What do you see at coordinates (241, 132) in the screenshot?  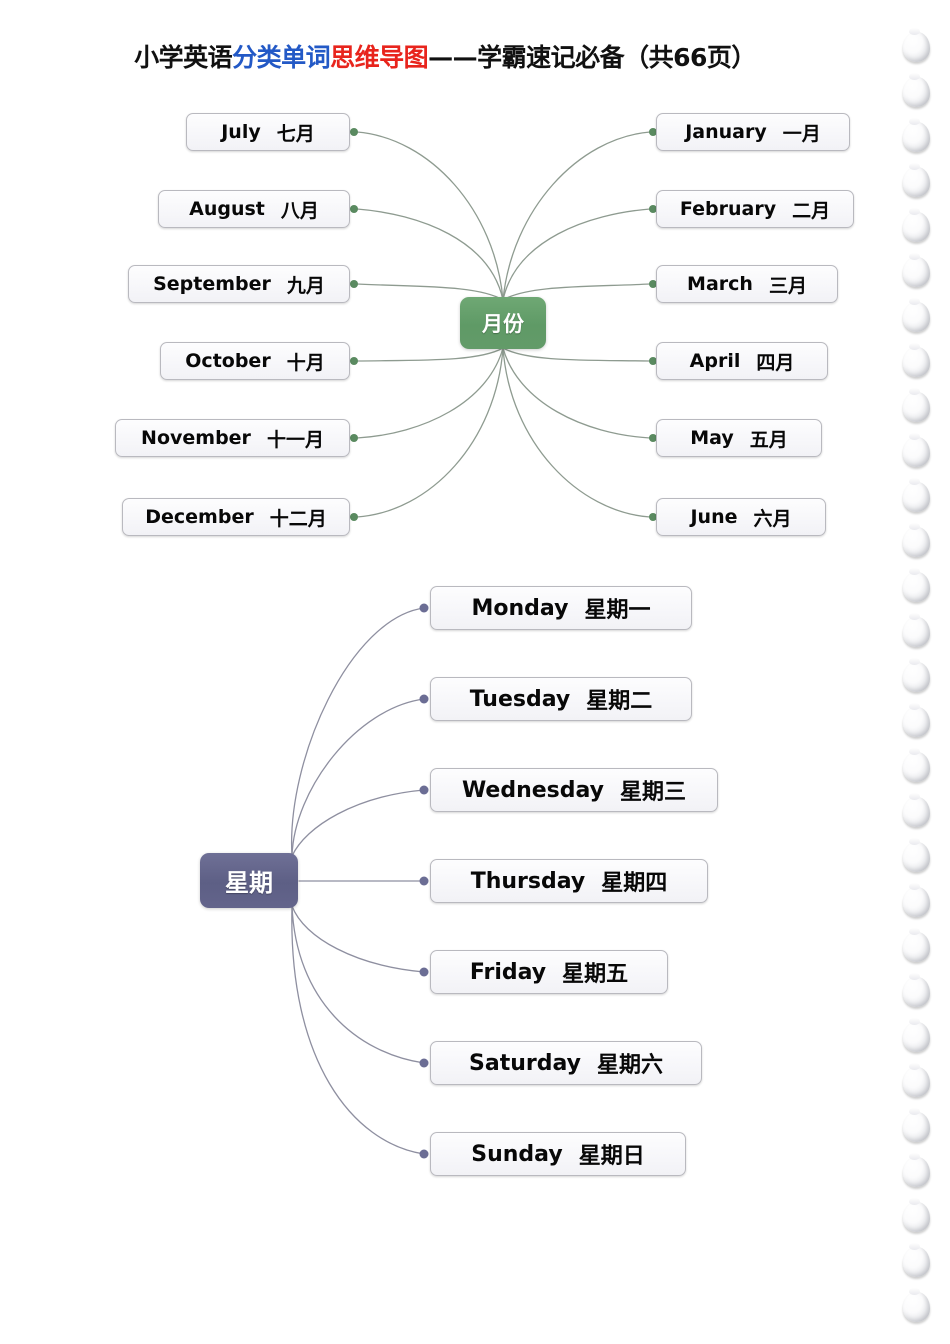 I see `leaf-en-label: July` at bounding box center [241, 132].